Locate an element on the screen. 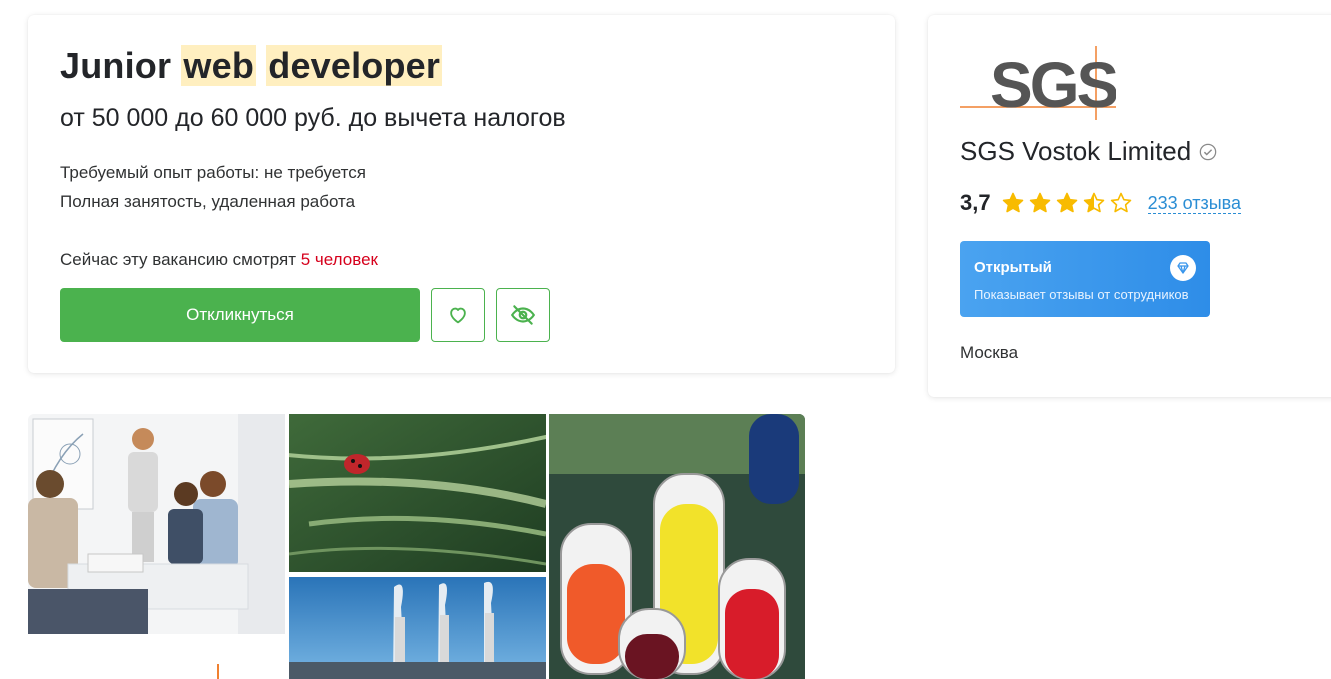 Image resolution: width=1331 pixels, height=679 pixels. rating-stars is located at coordinates (1068, 203).